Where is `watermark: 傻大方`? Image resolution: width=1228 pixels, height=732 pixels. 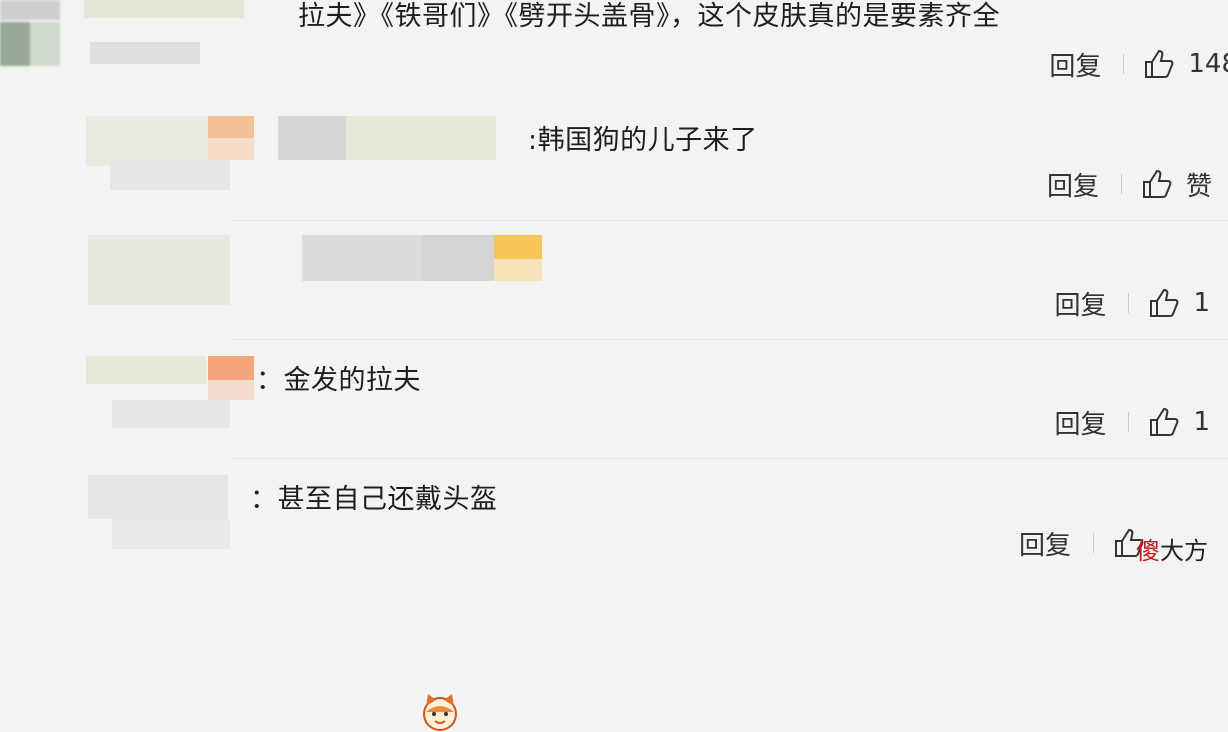
watermark: 傻大方 is located at coordinates (1172, 548).